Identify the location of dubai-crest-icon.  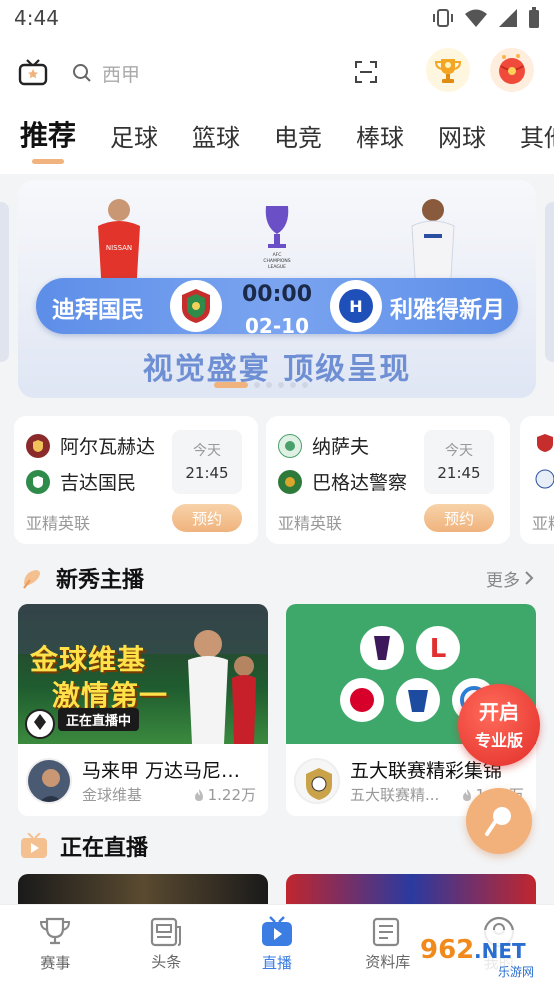
(196, 306).